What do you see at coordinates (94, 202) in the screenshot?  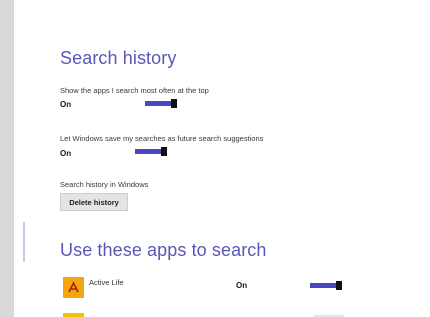 I see `delete-history-button: Delete history` at bounding box center [94, 202].